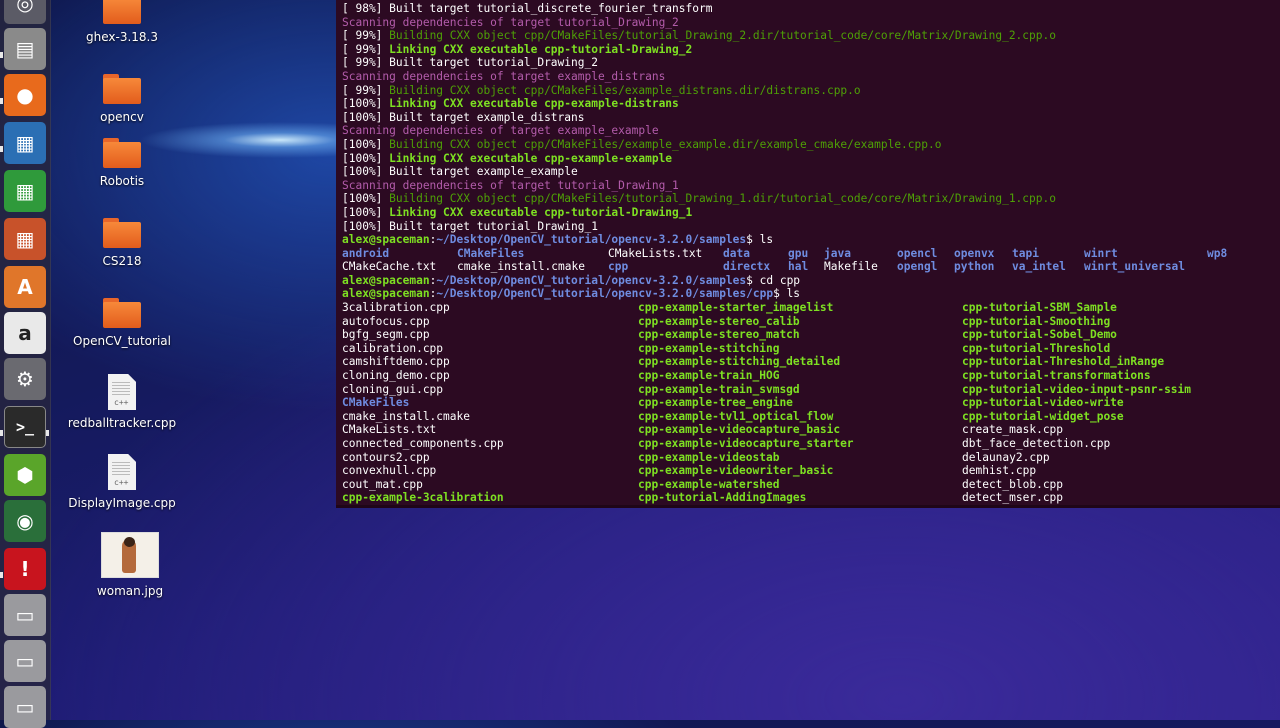  Describe the element at coordinates (739, 430) in the screenshot. I see `ls-entry: cpp-example-videocapture_basic` at that location.